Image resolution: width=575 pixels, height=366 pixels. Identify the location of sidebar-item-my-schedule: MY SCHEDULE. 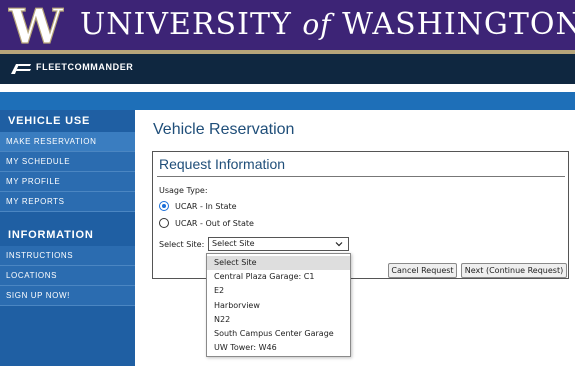
(67, 162).